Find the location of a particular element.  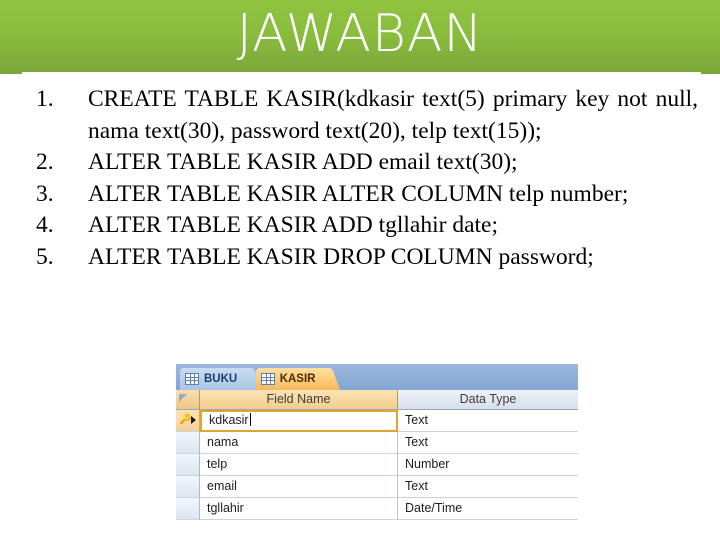

list-item-number: 1. is located at coordinates (45, 99).